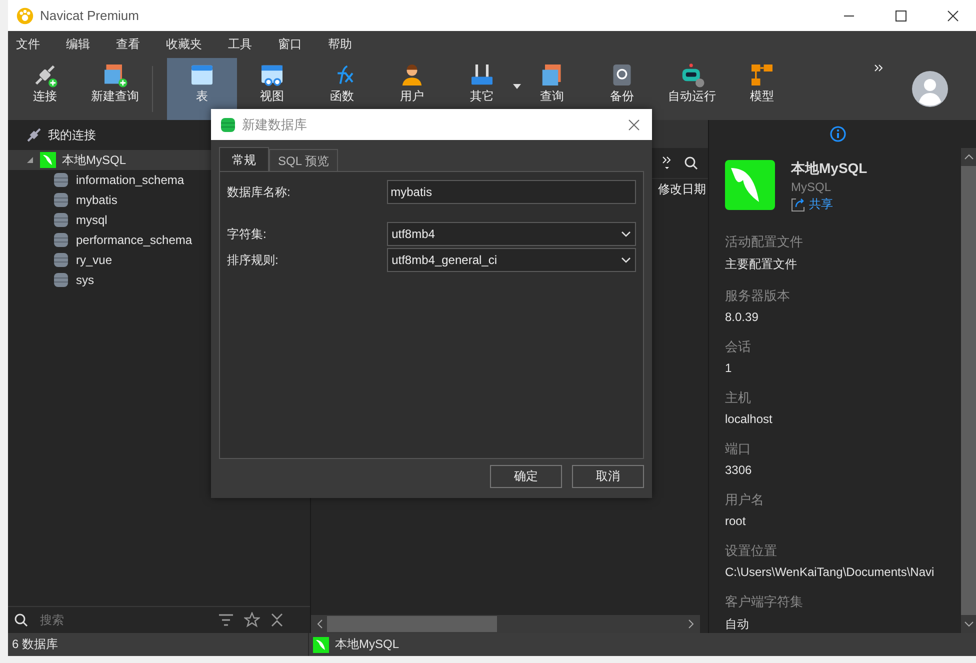 Image resolution: width=976 pixels, height=663 pixels. What do you see at coordinates (811, 187) in the screenshot?
I see `connection-type: MySQL` at bounding box center [811, 187].